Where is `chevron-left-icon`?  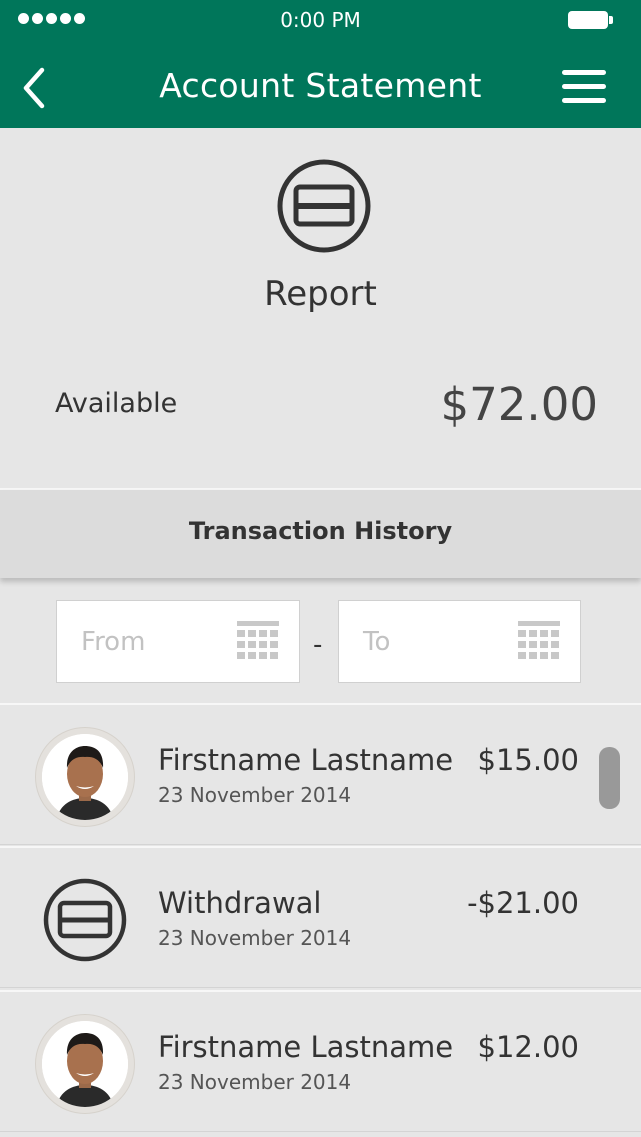 chevron-left-icon is located at coordinates (34, 88).